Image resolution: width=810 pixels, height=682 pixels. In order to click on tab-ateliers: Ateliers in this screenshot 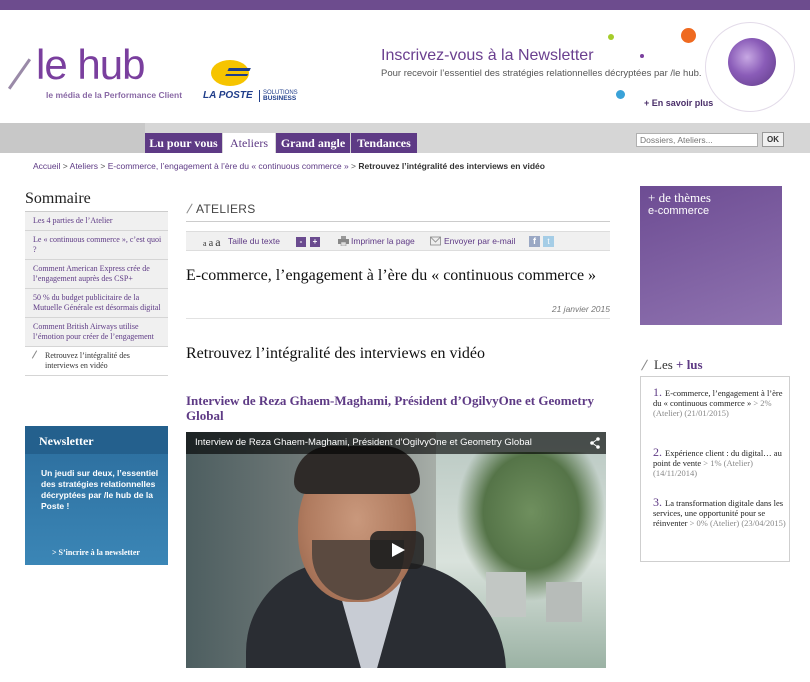, I will do `click(249, 143)`.